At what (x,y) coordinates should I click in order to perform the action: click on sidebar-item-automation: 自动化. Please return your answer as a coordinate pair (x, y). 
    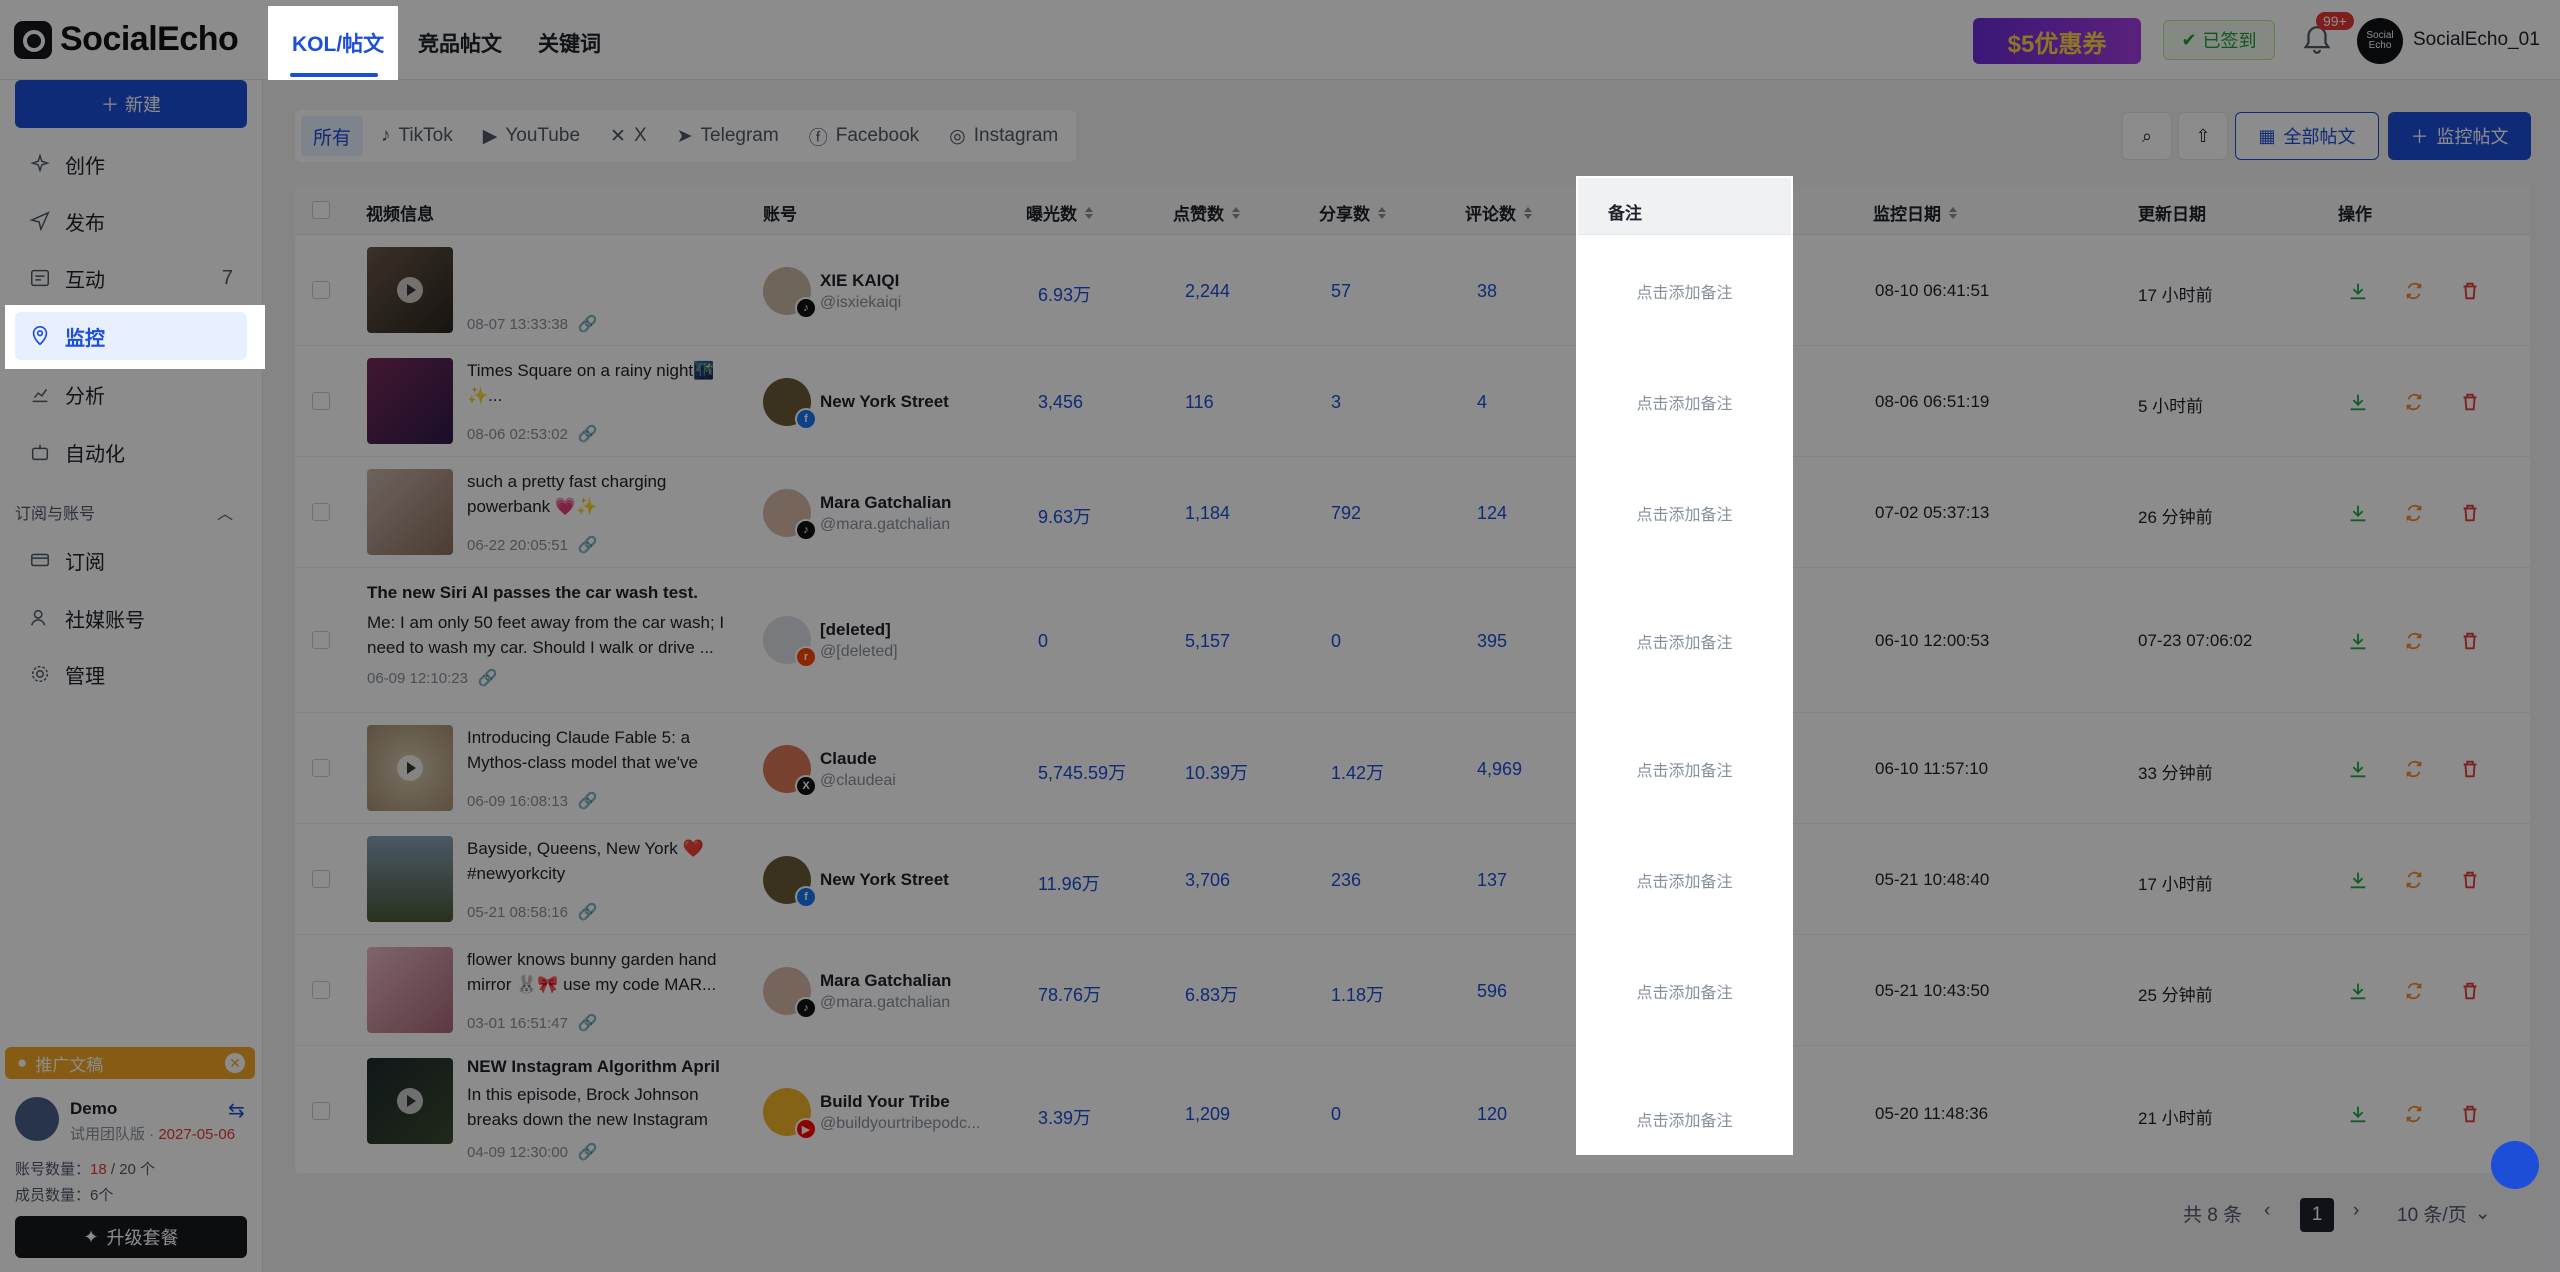
    Looking at the image, I should click on (131, 452).